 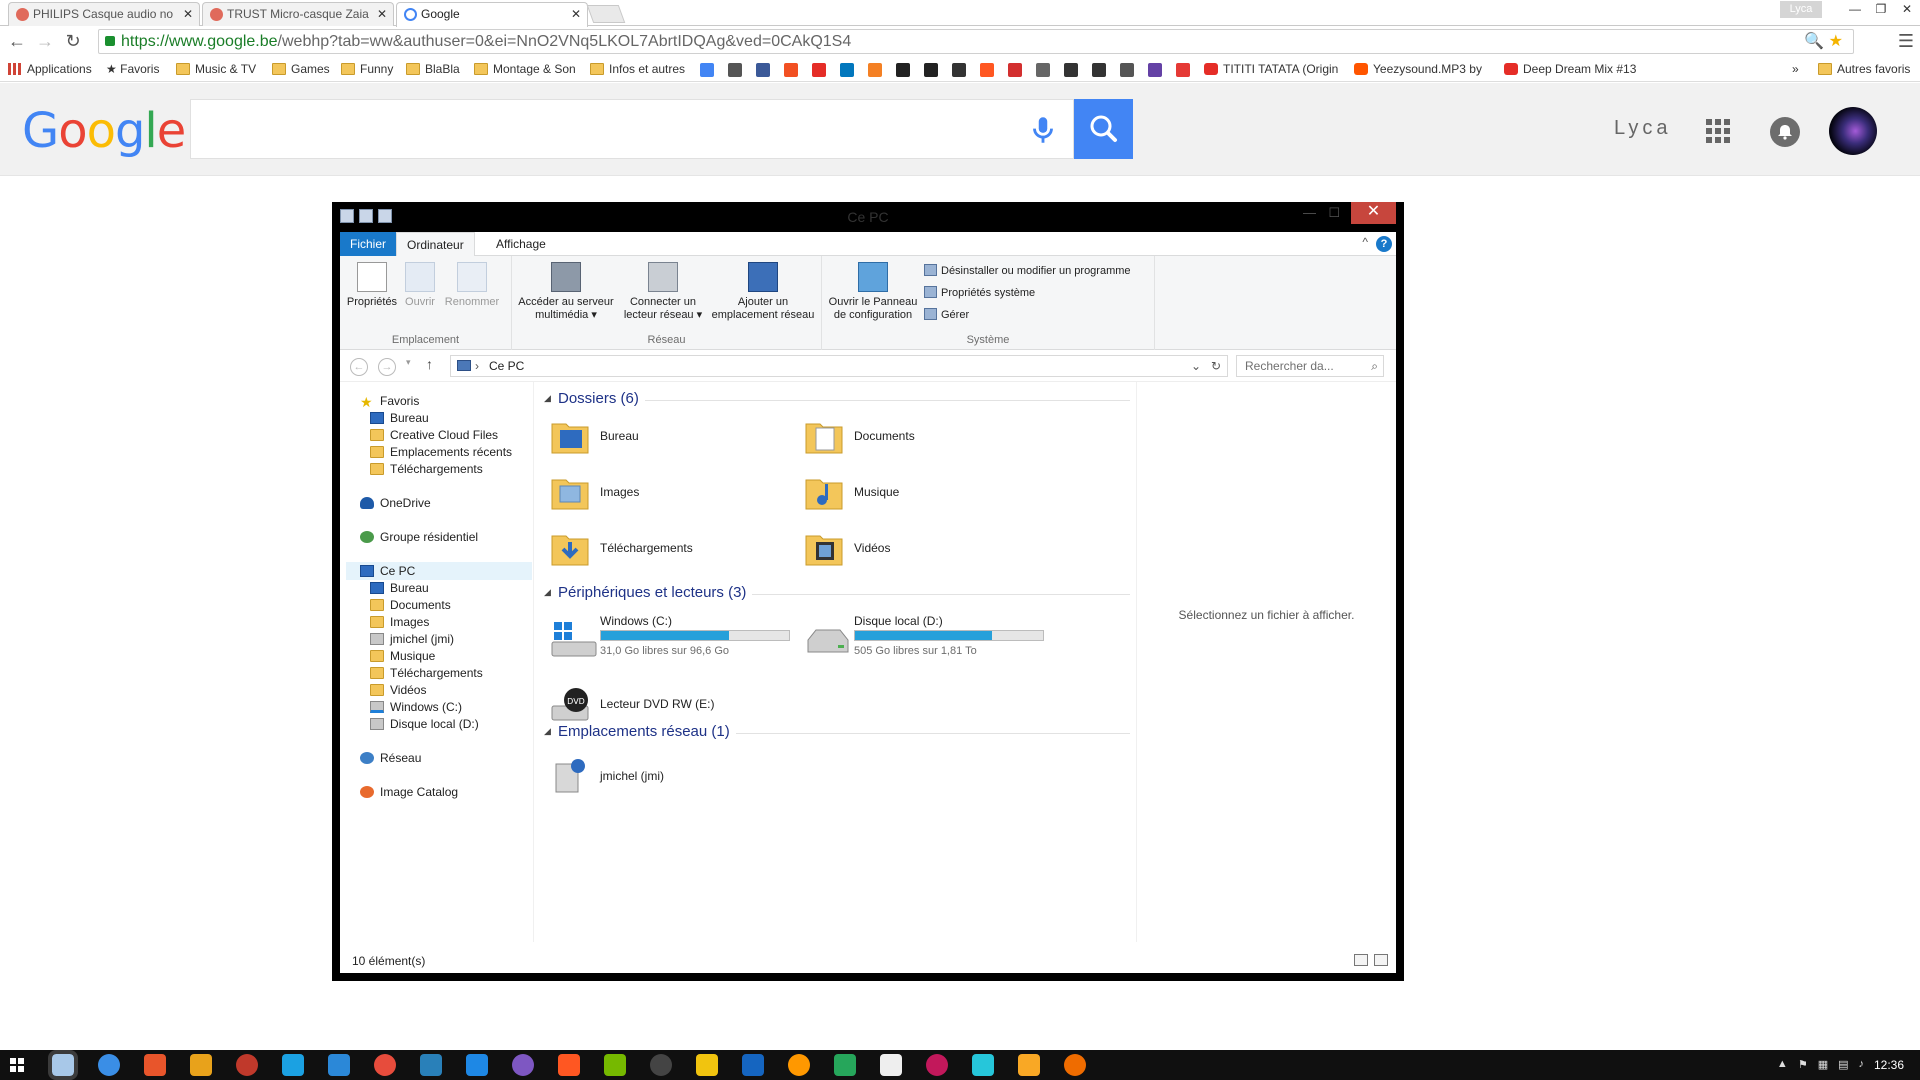 I want to click on volume-icon: ♪, so click(x=1862, y=1064).